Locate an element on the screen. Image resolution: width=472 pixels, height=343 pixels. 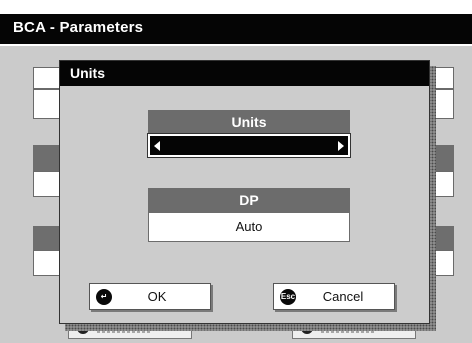
cancel-button: Esc Cancel is located at coordinates (334, 296).